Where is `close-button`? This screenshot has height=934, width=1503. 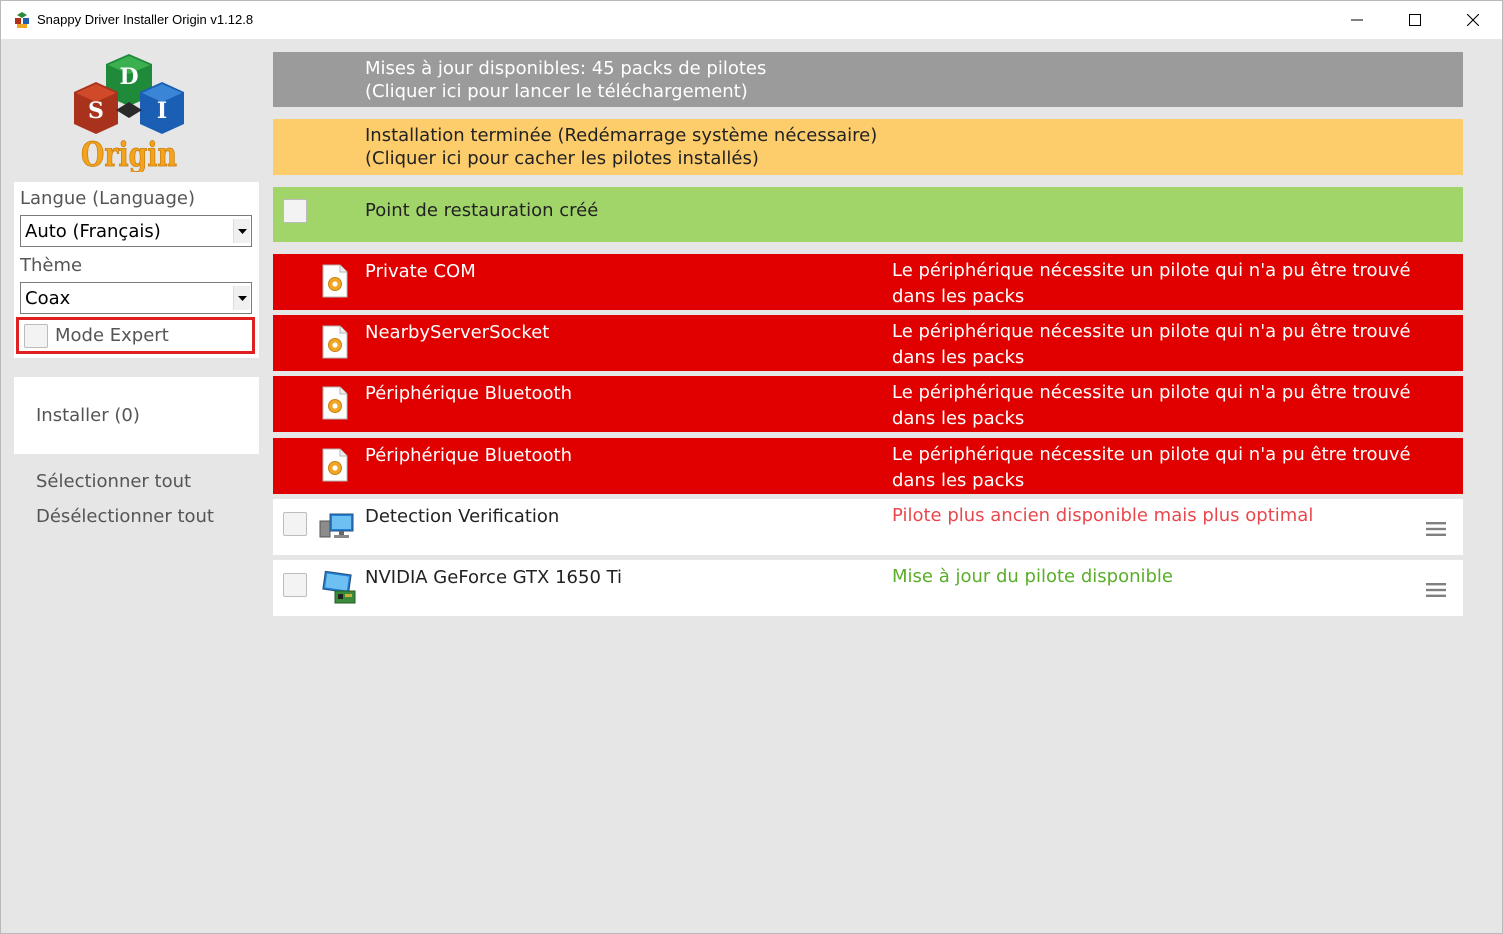
close-button is located at coordinates (1473, 20).